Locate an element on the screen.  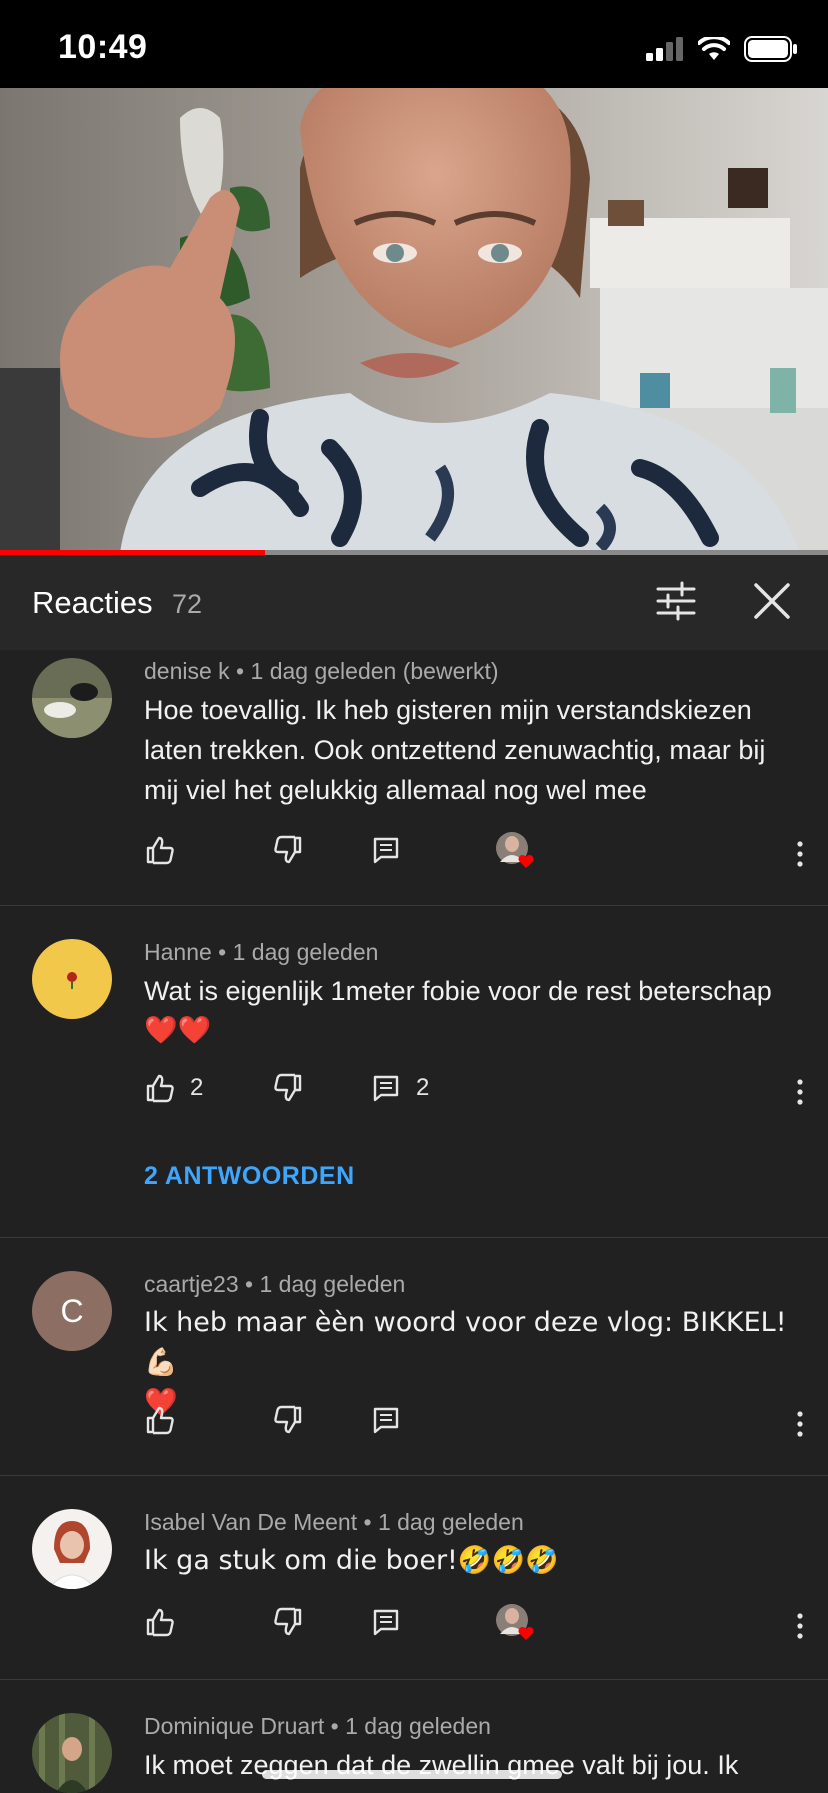
comment-text: Ik ga stuk om die boer!🤣🤣🤣 is located at coordinates (474, 1561).